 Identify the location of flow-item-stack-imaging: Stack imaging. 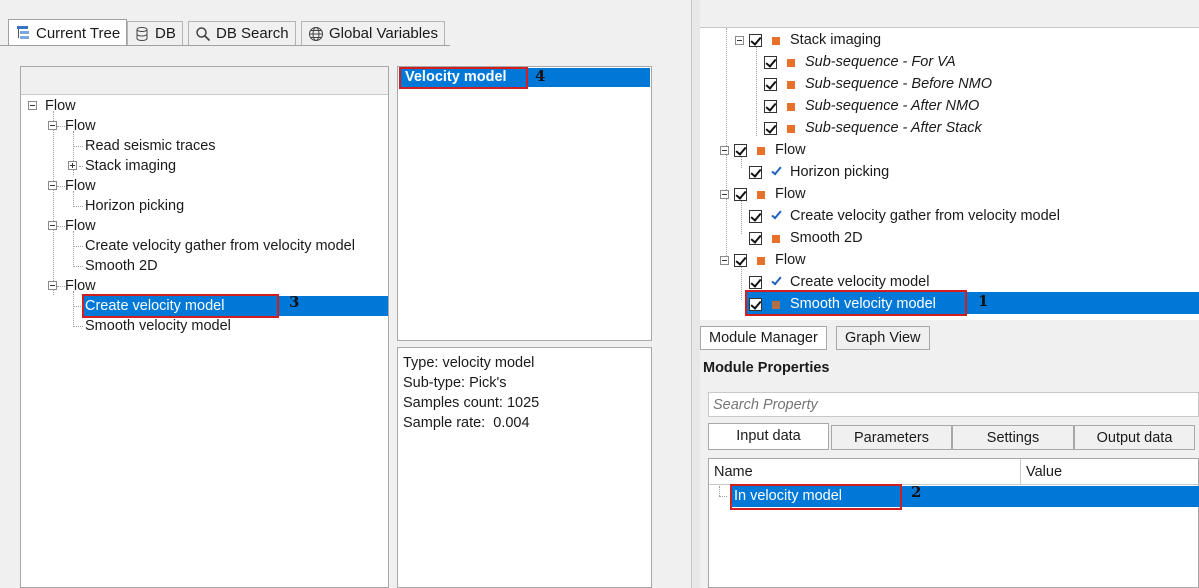
(835, 40).